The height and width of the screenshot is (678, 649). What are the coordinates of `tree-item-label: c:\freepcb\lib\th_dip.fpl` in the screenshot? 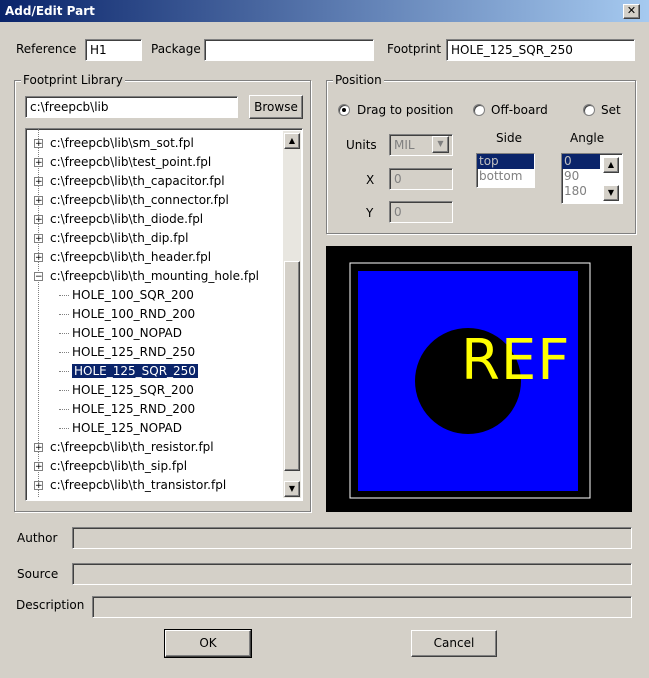 It's located at (119, 238).